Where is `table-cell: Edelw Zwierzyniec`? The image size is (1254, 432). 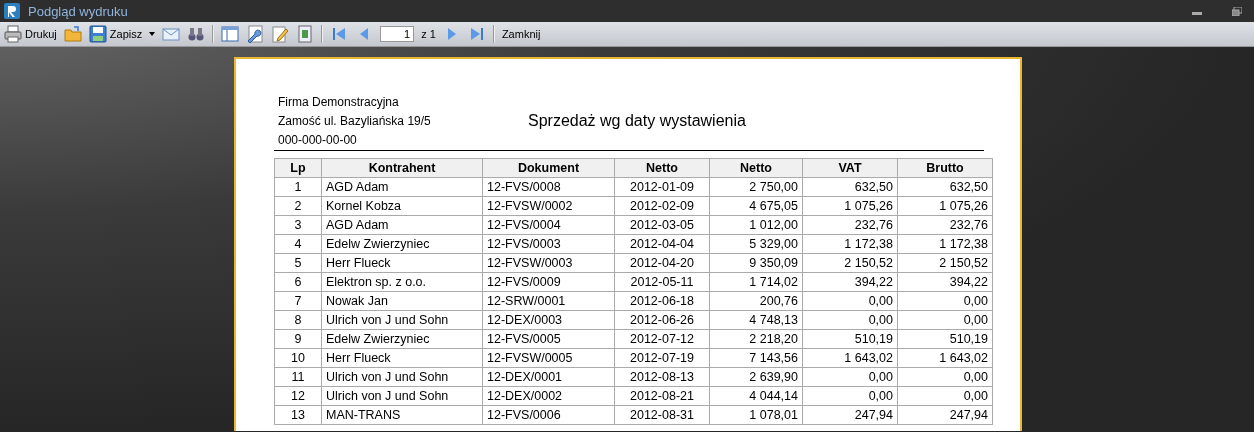 table-cell: Edelw Zwierzyniec is located at coordinates (402, 244).